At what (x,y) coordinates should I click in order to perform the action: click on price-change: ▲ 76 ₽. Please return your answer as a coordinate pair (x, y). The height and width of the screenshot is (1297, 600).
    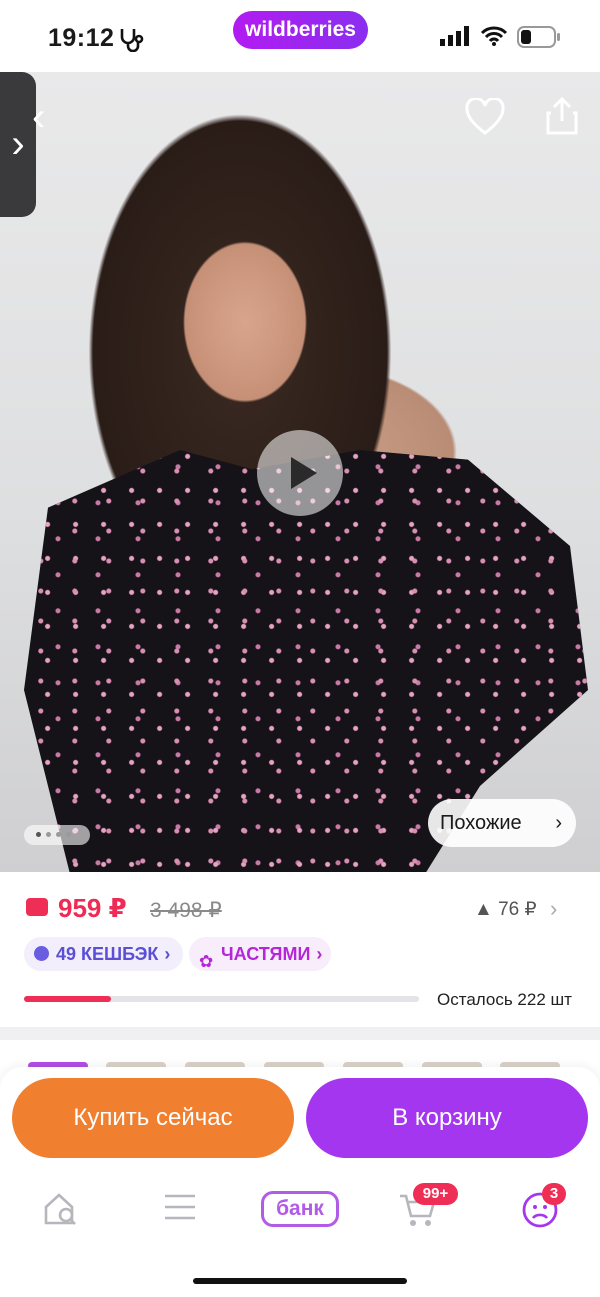
    Looking at the image, I should click on (505, 909).